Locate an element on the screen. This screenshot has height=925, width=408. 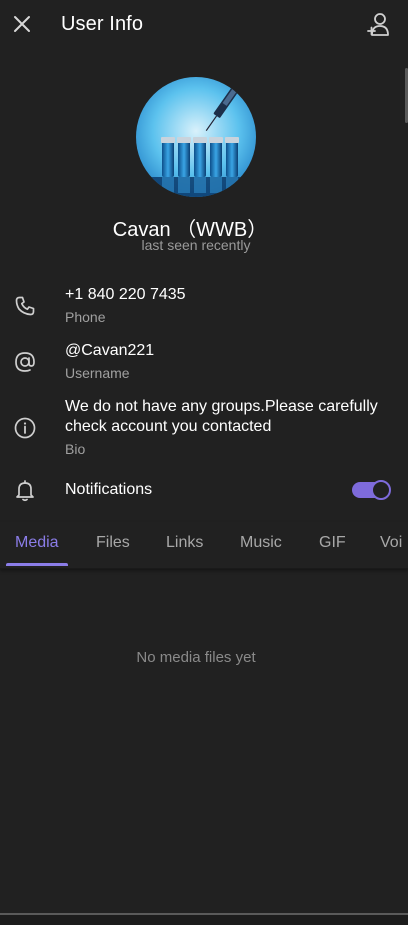
bio-label: Bio is located at coordinates (75, 449).